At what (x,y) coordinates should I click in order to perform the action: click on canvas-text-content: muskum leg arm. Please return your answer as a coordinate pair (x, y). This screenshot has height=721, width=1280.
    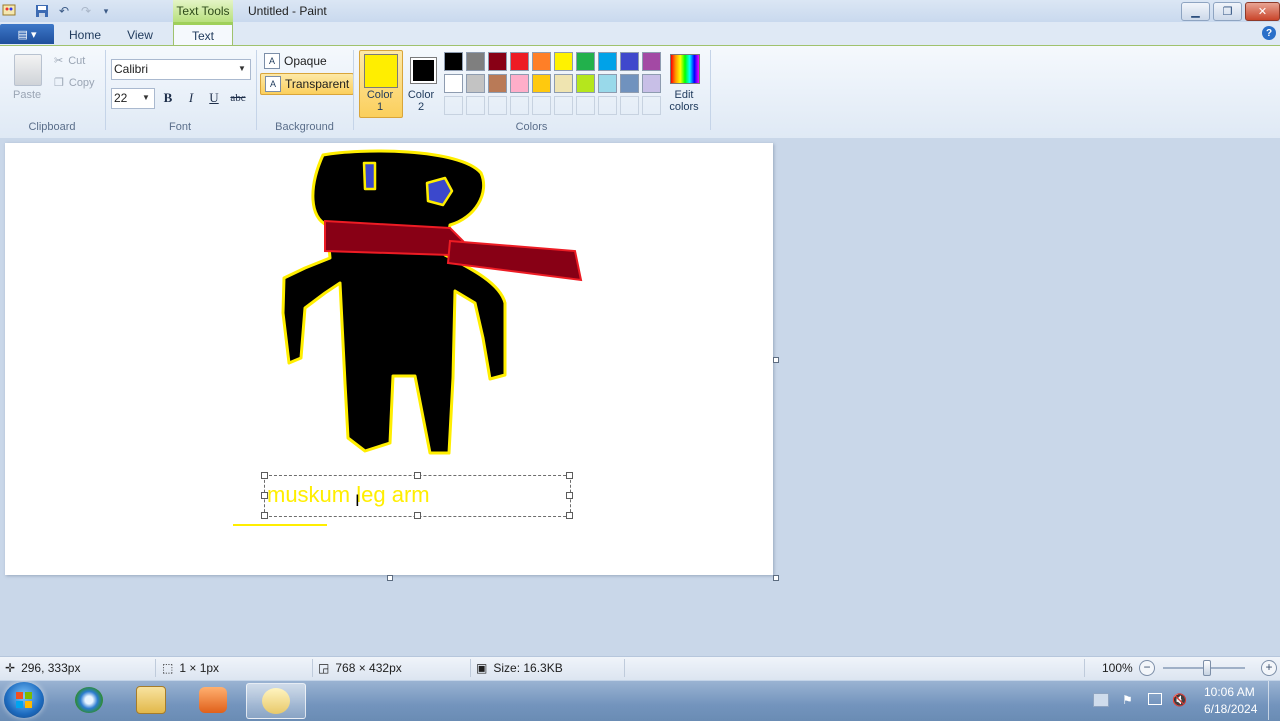
    Looking at the image, I should click on (348, 495).